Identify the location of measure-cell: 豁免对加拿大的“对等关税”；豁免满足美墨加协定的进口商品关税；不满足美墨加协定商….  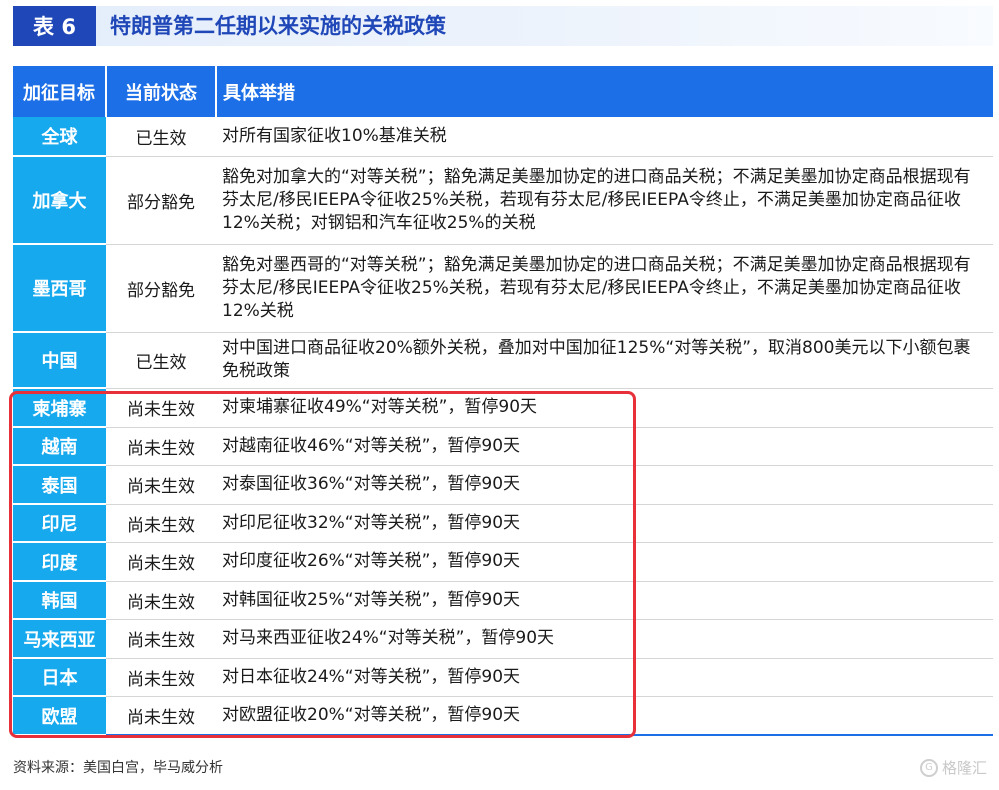
(604, 200).